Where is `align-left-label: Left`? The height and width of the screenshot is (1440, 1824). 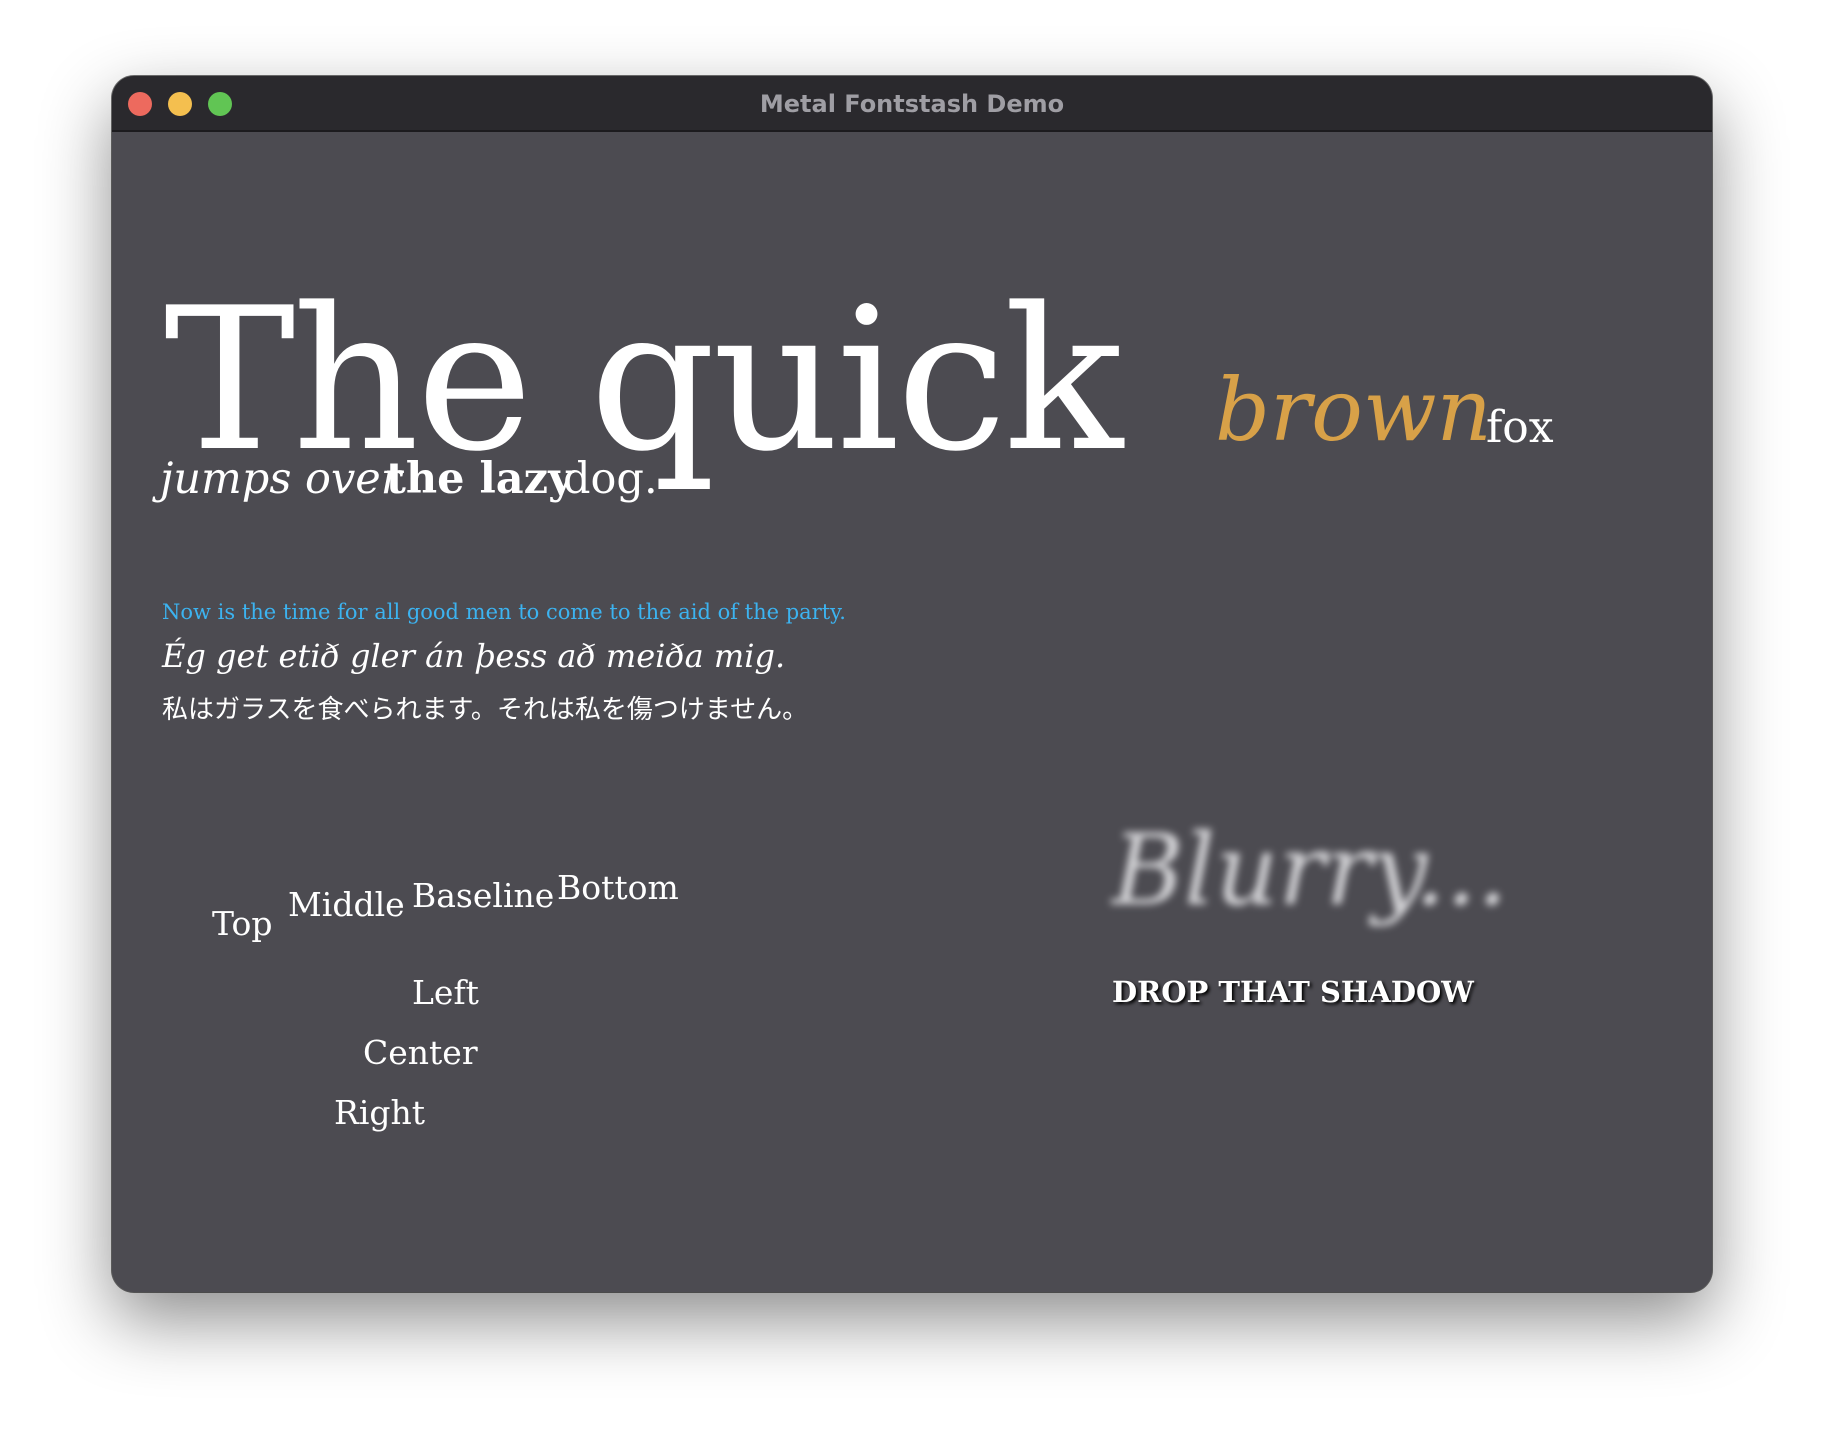 align-left-label: Left is located at coordinates (445, 992).